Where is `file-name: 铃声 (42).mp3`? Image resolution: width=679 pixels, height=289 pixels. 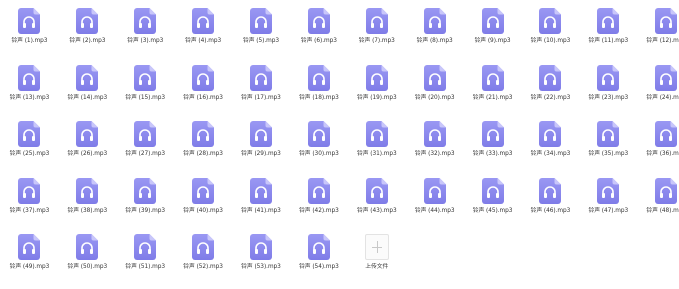
file-name: 铃声 (42).mp3 is located at coordinates (319, 210).